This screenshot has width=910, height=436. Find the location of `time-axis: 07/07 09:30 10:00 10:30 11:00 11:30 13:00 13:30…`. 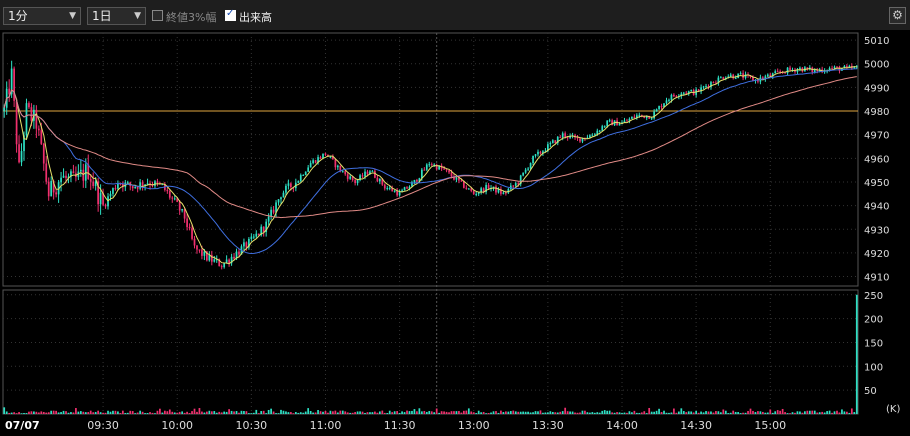

time-axis: 07/07 09:30 10:00 10:30 11:00 11:30 13:00 13:30… is located at coordinates (395, 425).